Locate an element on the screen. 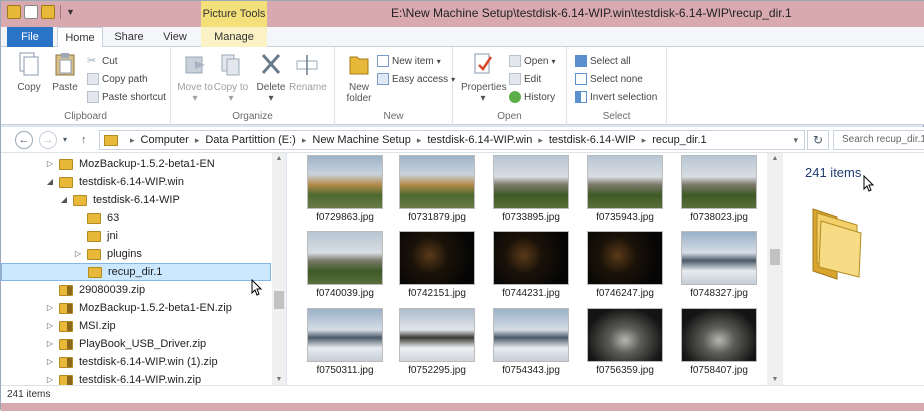 This screenshot has width=924, height=411. customize-dropdown-icon: ▼ is located at coordinates (70, 12).